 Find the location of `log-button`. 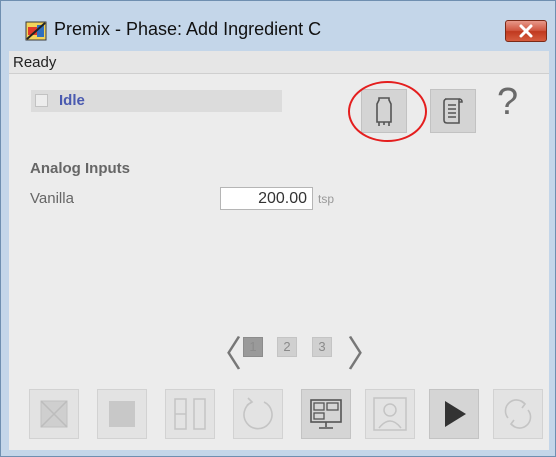

log-button is located at coordinates (453, 111).